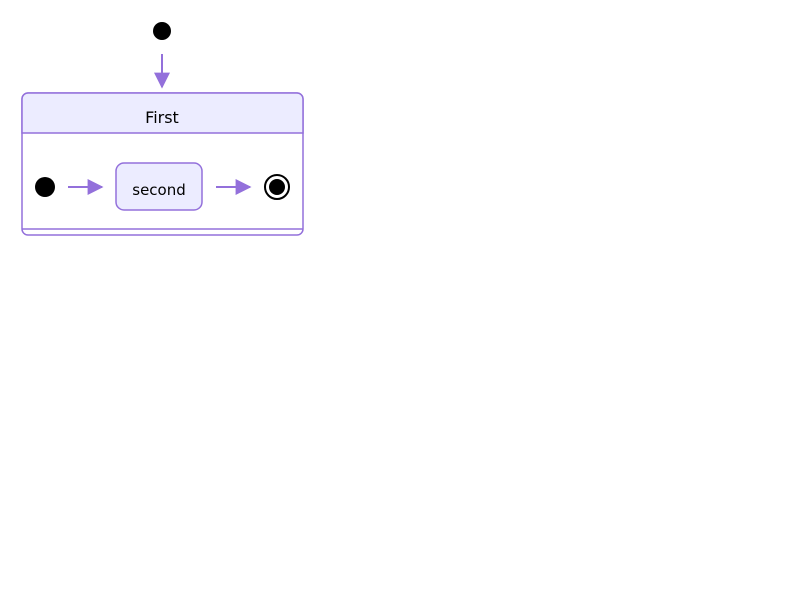 The height and width of the screenshot is (600, 800). Describe the element at coordinates (162, 129) in the screenshot. I see `state-diagram: First second` at that location.